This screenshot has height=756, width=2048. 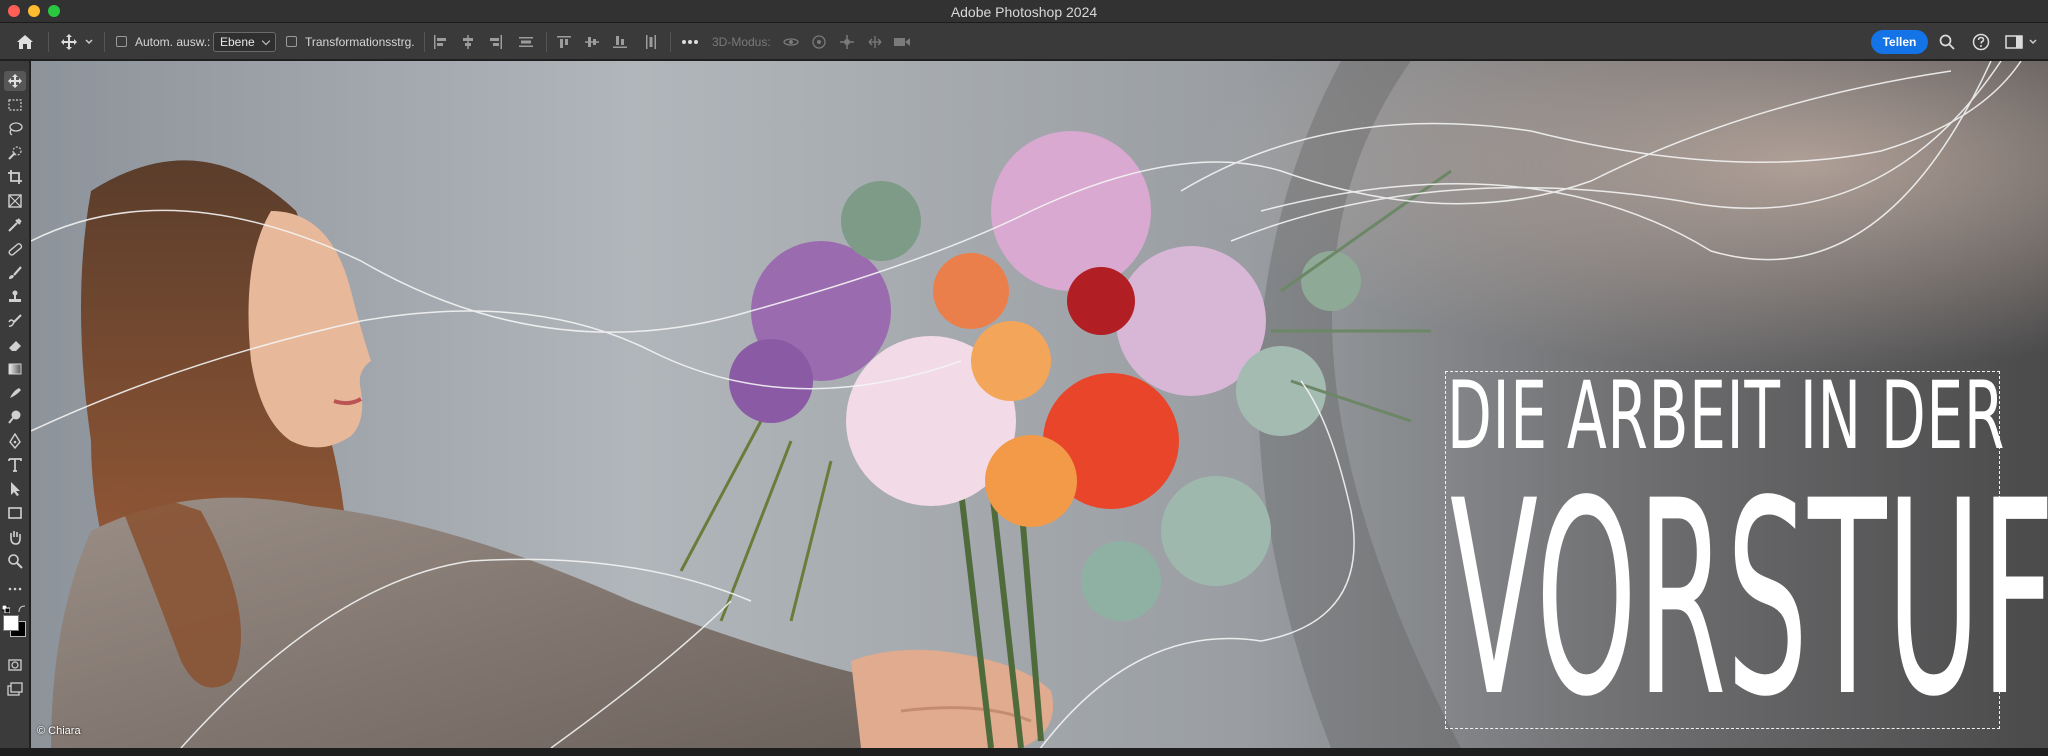 I want to click on 3d-orbit-button, so click(x=791, y=41).